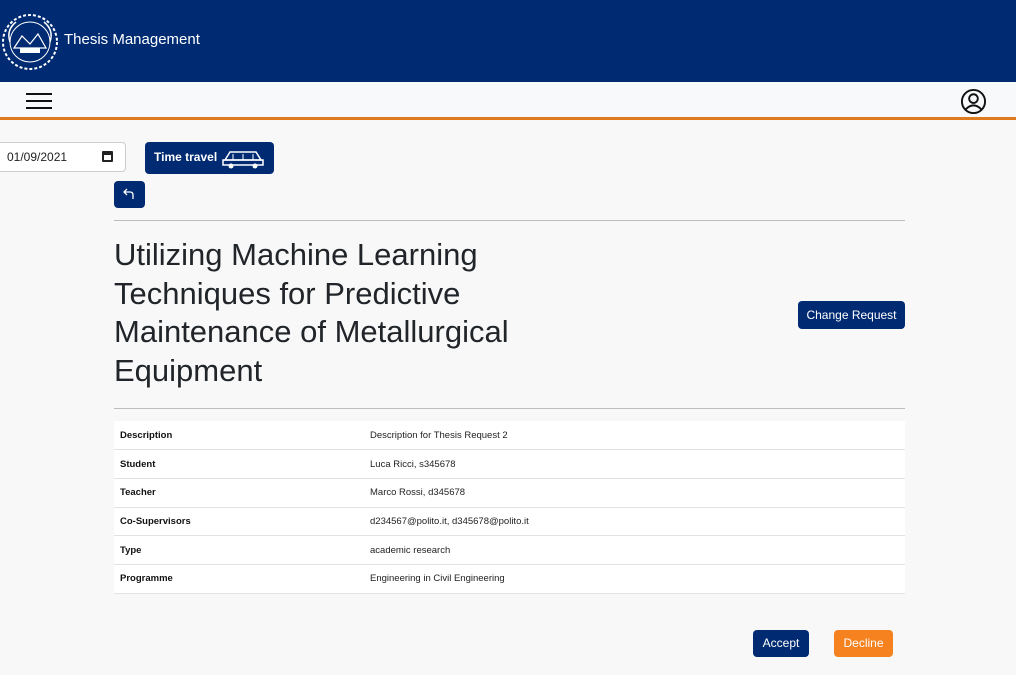 This screenshot has width=1016, height=675. I want to click on detail-value-teacher: Marco Rossi, d345678, so click(634, 493).